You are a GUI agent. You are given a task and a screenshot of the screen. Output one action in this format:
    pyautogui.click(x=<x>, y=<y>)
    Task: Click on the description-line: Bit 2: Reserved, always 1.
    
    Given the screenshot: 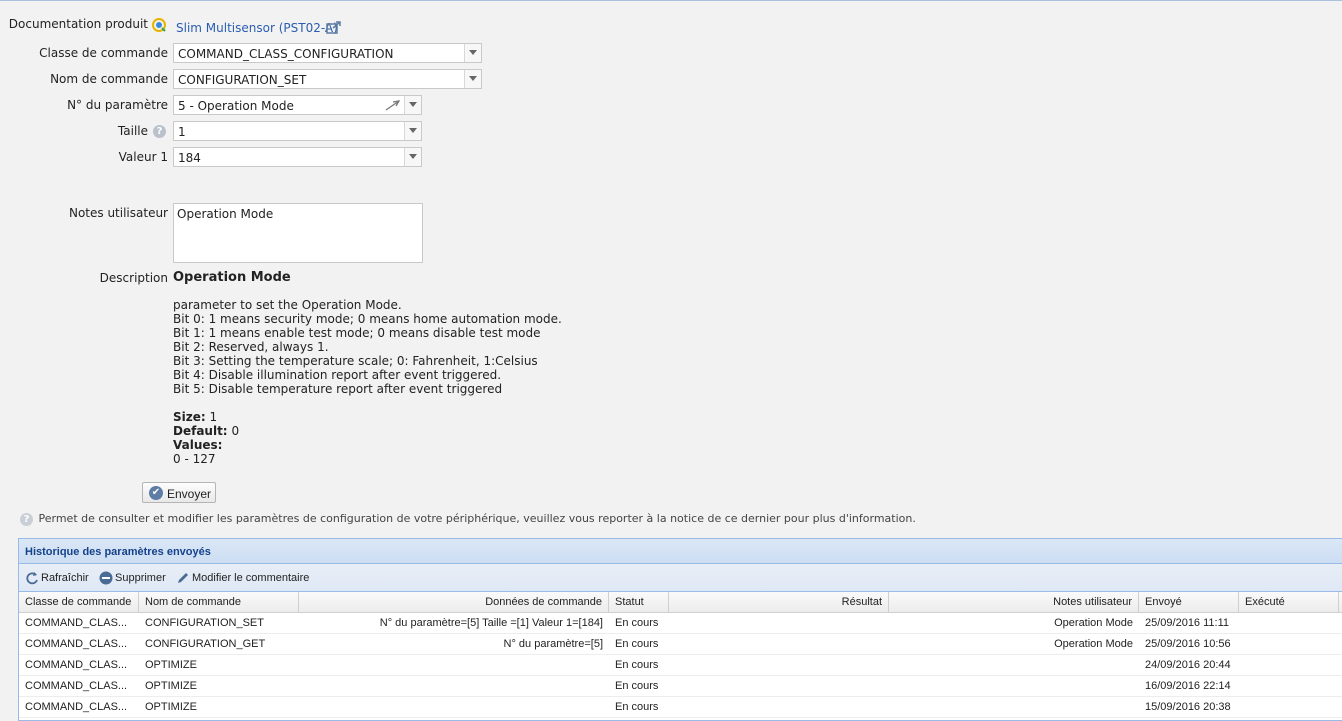 What is the action you would take?
    pyautogui.click(x=251, y=347)
    